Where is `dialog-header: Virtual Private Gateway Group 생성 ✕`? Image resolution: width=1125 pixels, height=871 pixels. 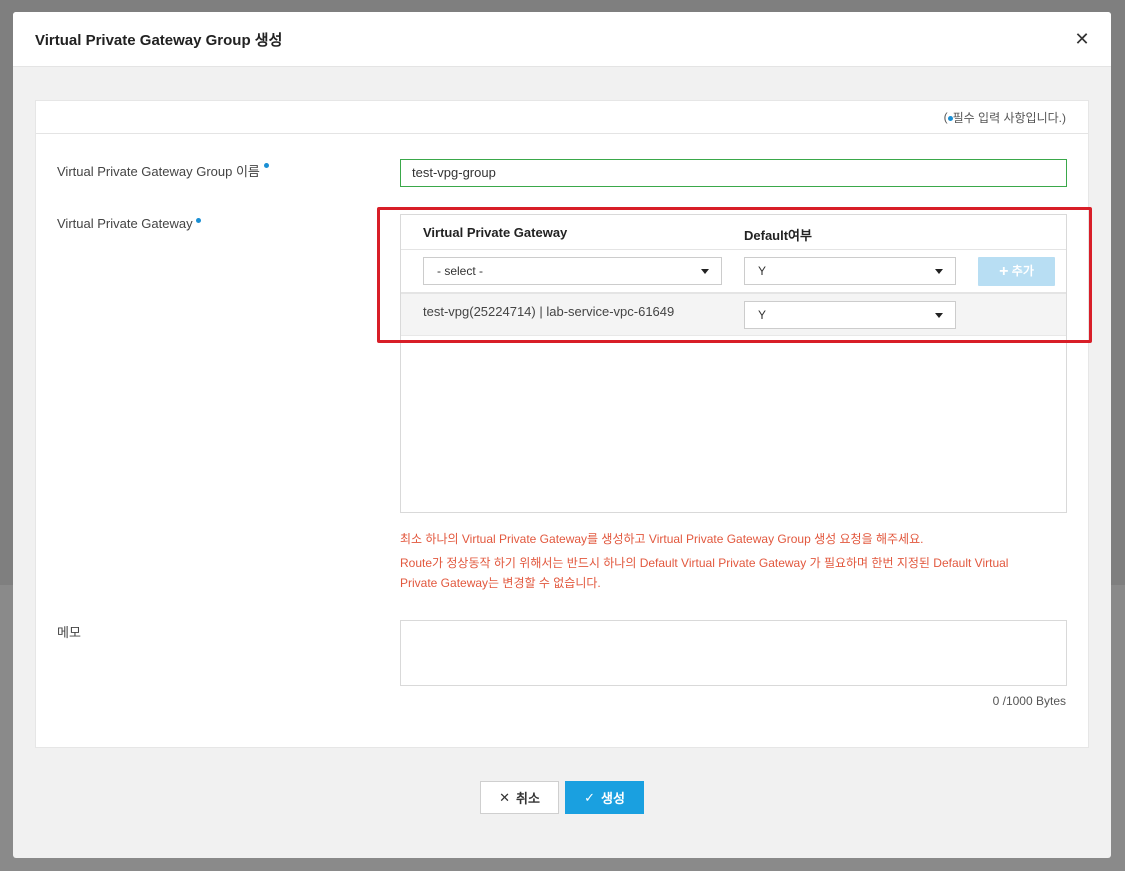 dialog-header: Virtual Private Gateway Group 생성 ✕ is located at coordinates (562, 39).